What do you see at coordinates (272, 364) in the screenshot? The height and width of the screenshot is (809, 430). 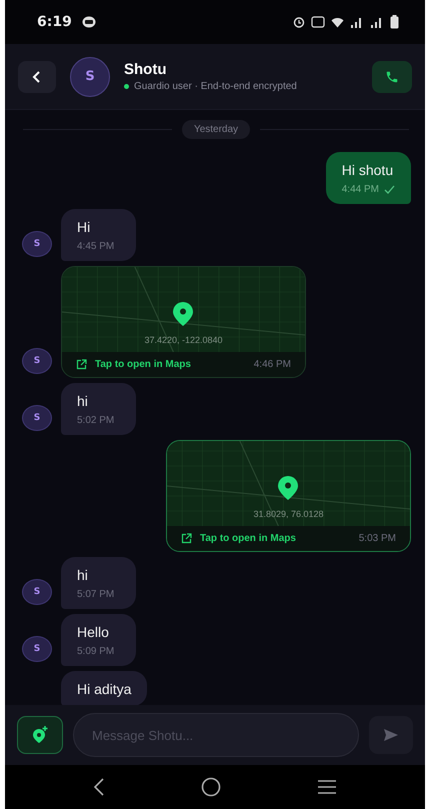 I see `message-time: 4:46 PM` at bounding box center [272, 364].